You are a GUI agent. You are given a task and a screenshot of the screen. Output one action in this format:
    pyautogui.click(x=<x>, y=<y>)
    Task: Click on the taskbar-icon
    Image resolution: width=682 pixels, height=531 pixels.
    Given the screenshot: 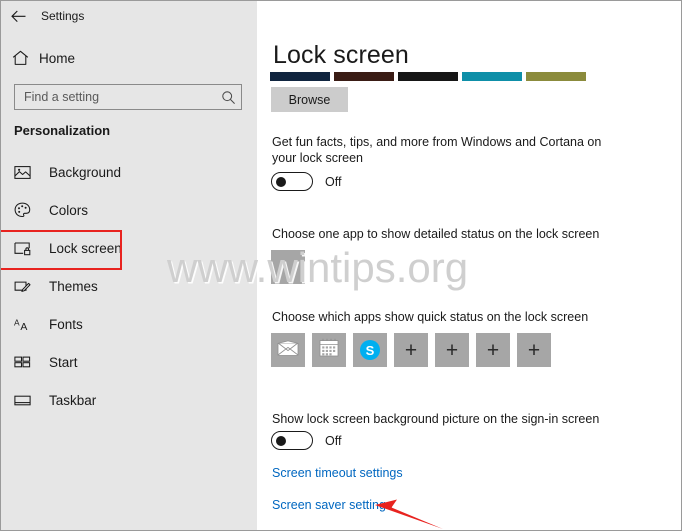 What is the action you would take?
    pyautogui.click(x=26, y=400)
    